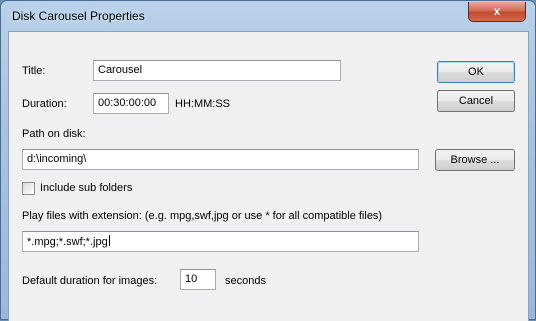 The width and height of the screenshot is (536, 321). I want to click on extension-value: *.mpg;*.swf;*.jpg, so click(67, 242).